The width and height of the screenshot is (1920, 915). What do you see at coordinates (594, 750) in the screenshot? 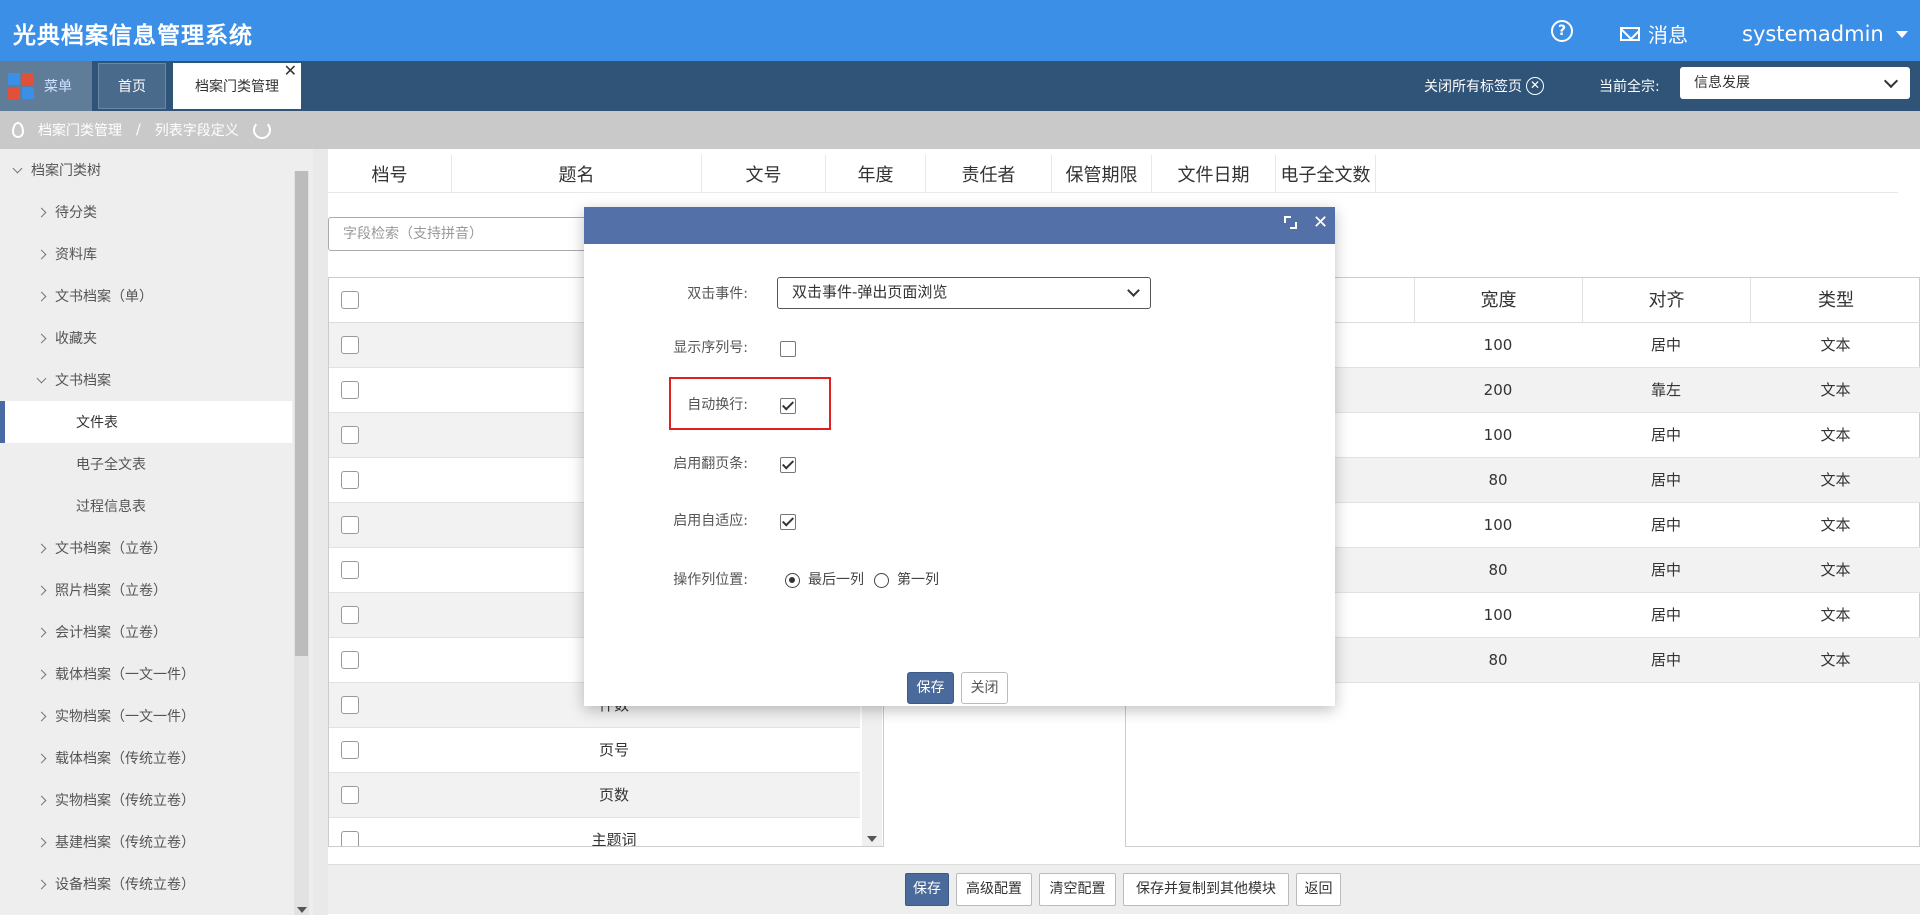
I see `table-row: 页号` at bounding box center [594, 750].